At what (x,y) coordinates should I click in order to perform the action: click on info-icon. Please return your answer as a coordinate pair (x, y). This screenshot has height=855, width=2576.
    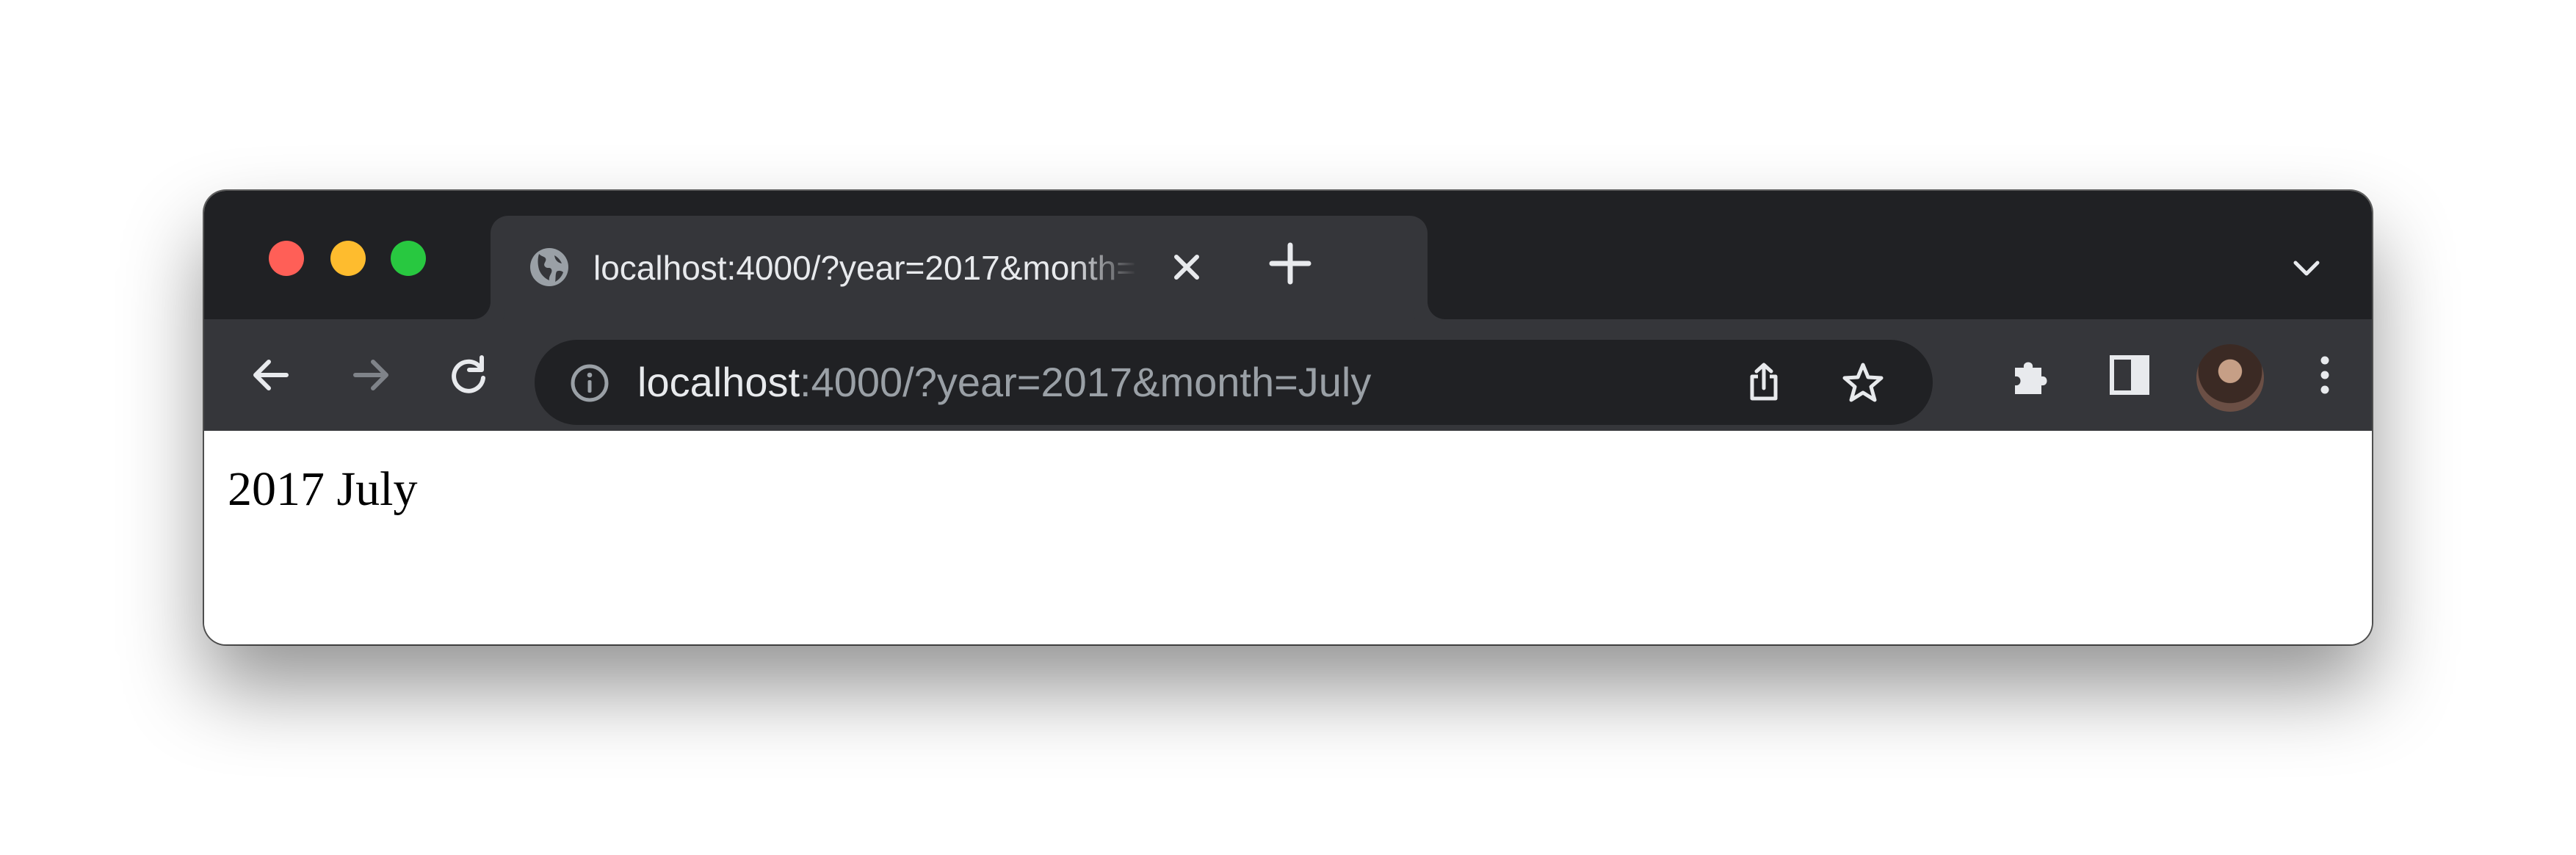
    Looking at the image, I should click on (589, 383).